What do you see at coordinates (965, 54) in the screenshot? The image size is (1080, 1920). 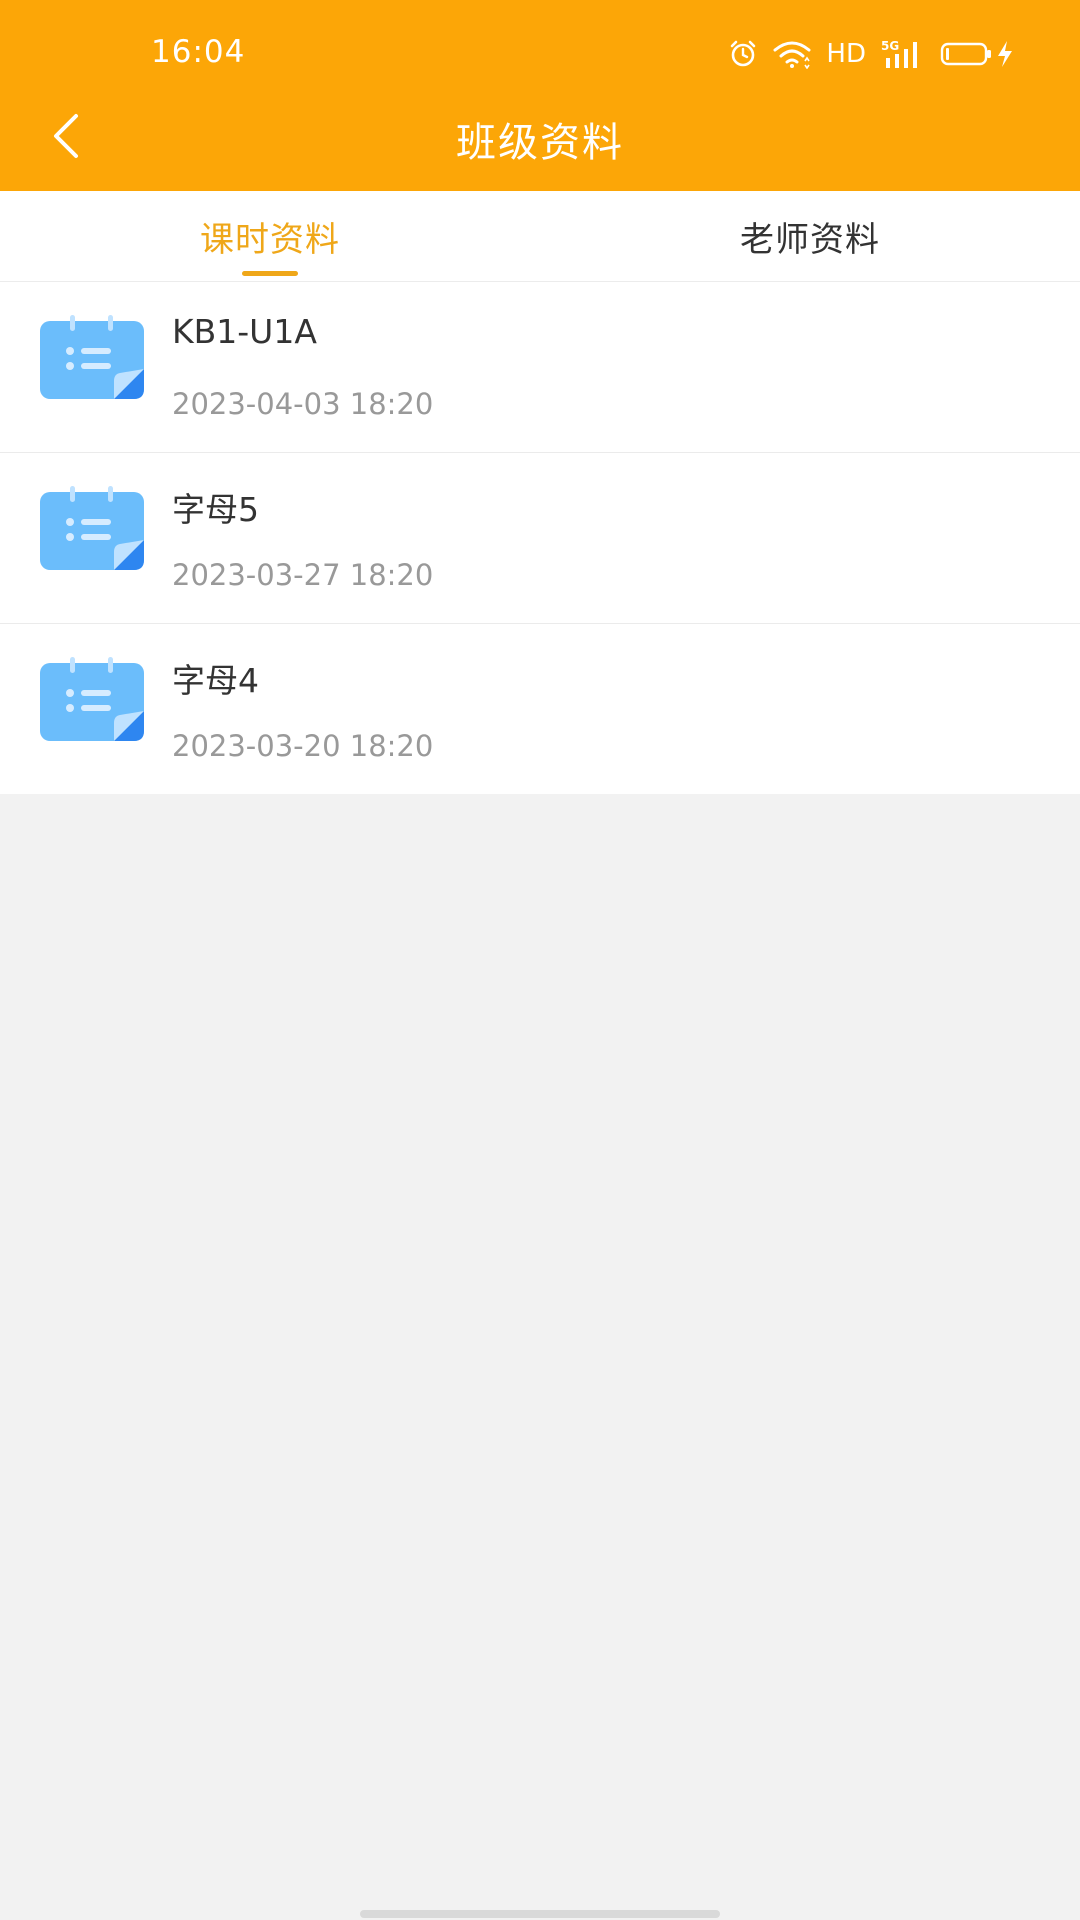 I see `battery-icon` at bounding box center [965, 54].